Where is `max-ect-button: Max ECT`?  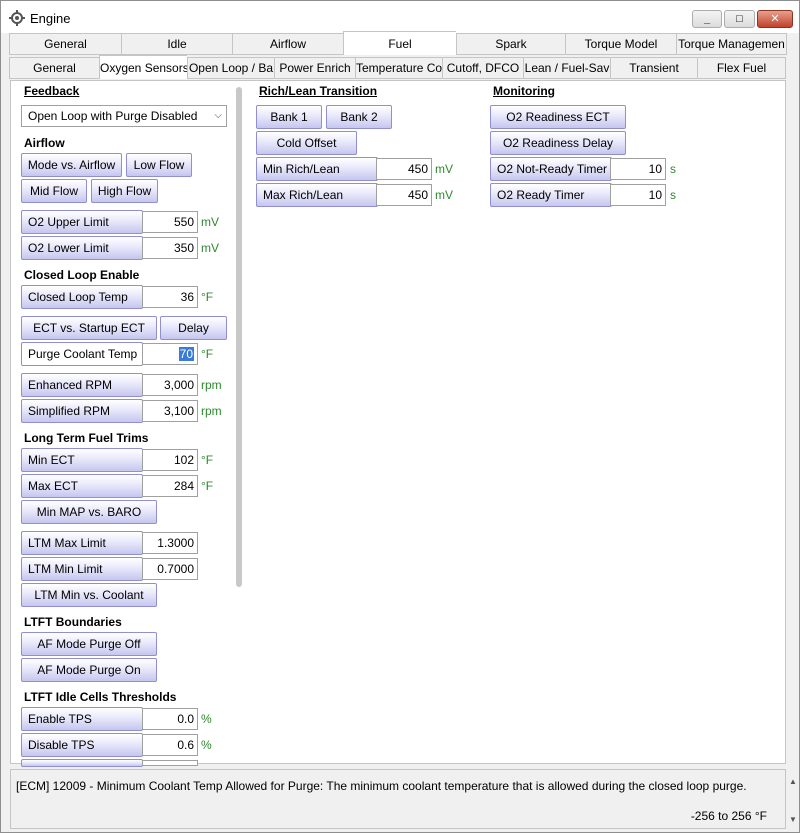
max-ect-button: Max ECT is located at coordinates (82, 486).